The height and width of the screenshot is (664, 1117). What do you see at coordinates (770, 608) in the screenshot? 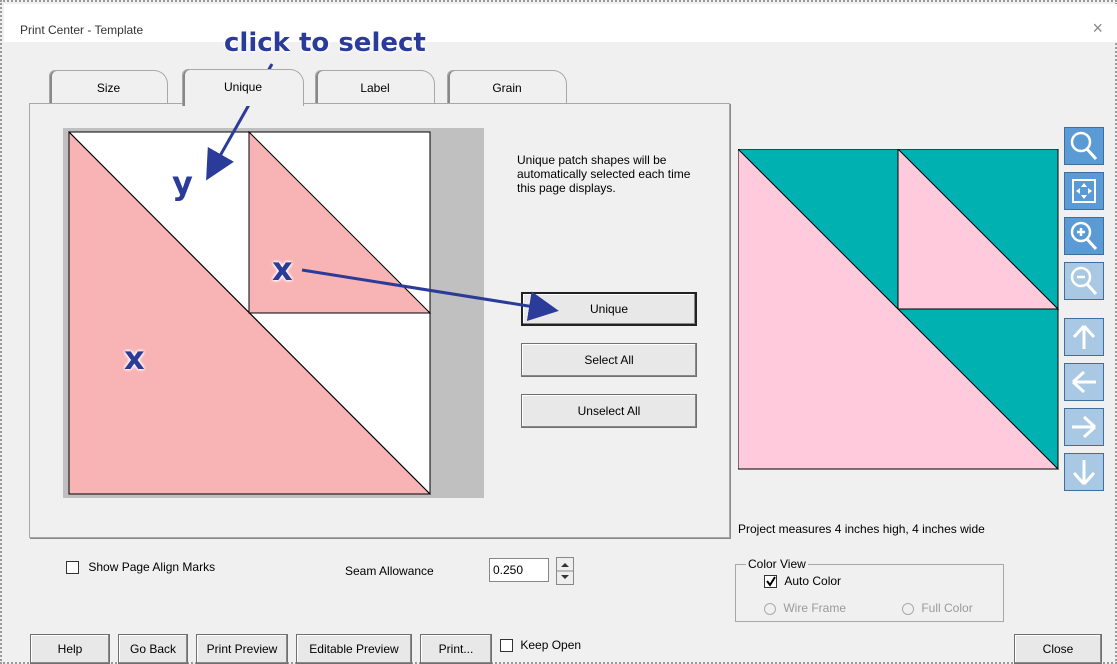
I see `wire-frame-radio` at bounding box center [770, 608].